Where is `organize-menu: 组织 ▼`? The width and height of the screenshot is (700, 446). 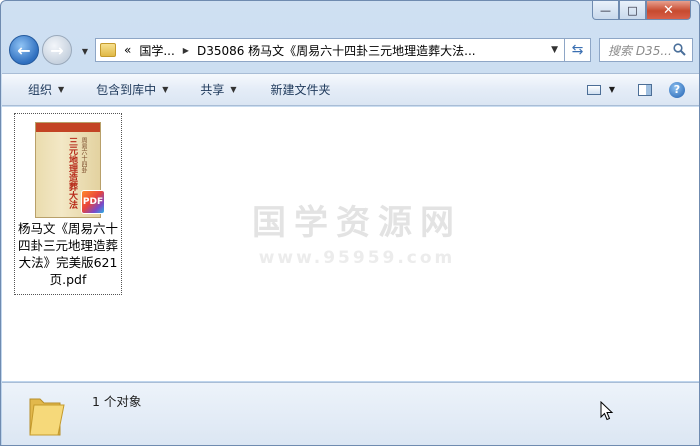
organize-menu: 组织 ▼ is located at coordinates (39, 89).